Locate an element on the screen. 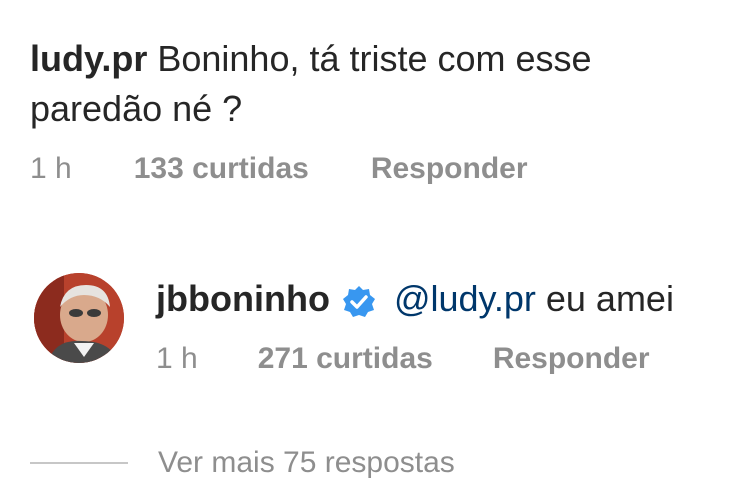  reply-username: jbboninho is located at coordinates (243, 299).